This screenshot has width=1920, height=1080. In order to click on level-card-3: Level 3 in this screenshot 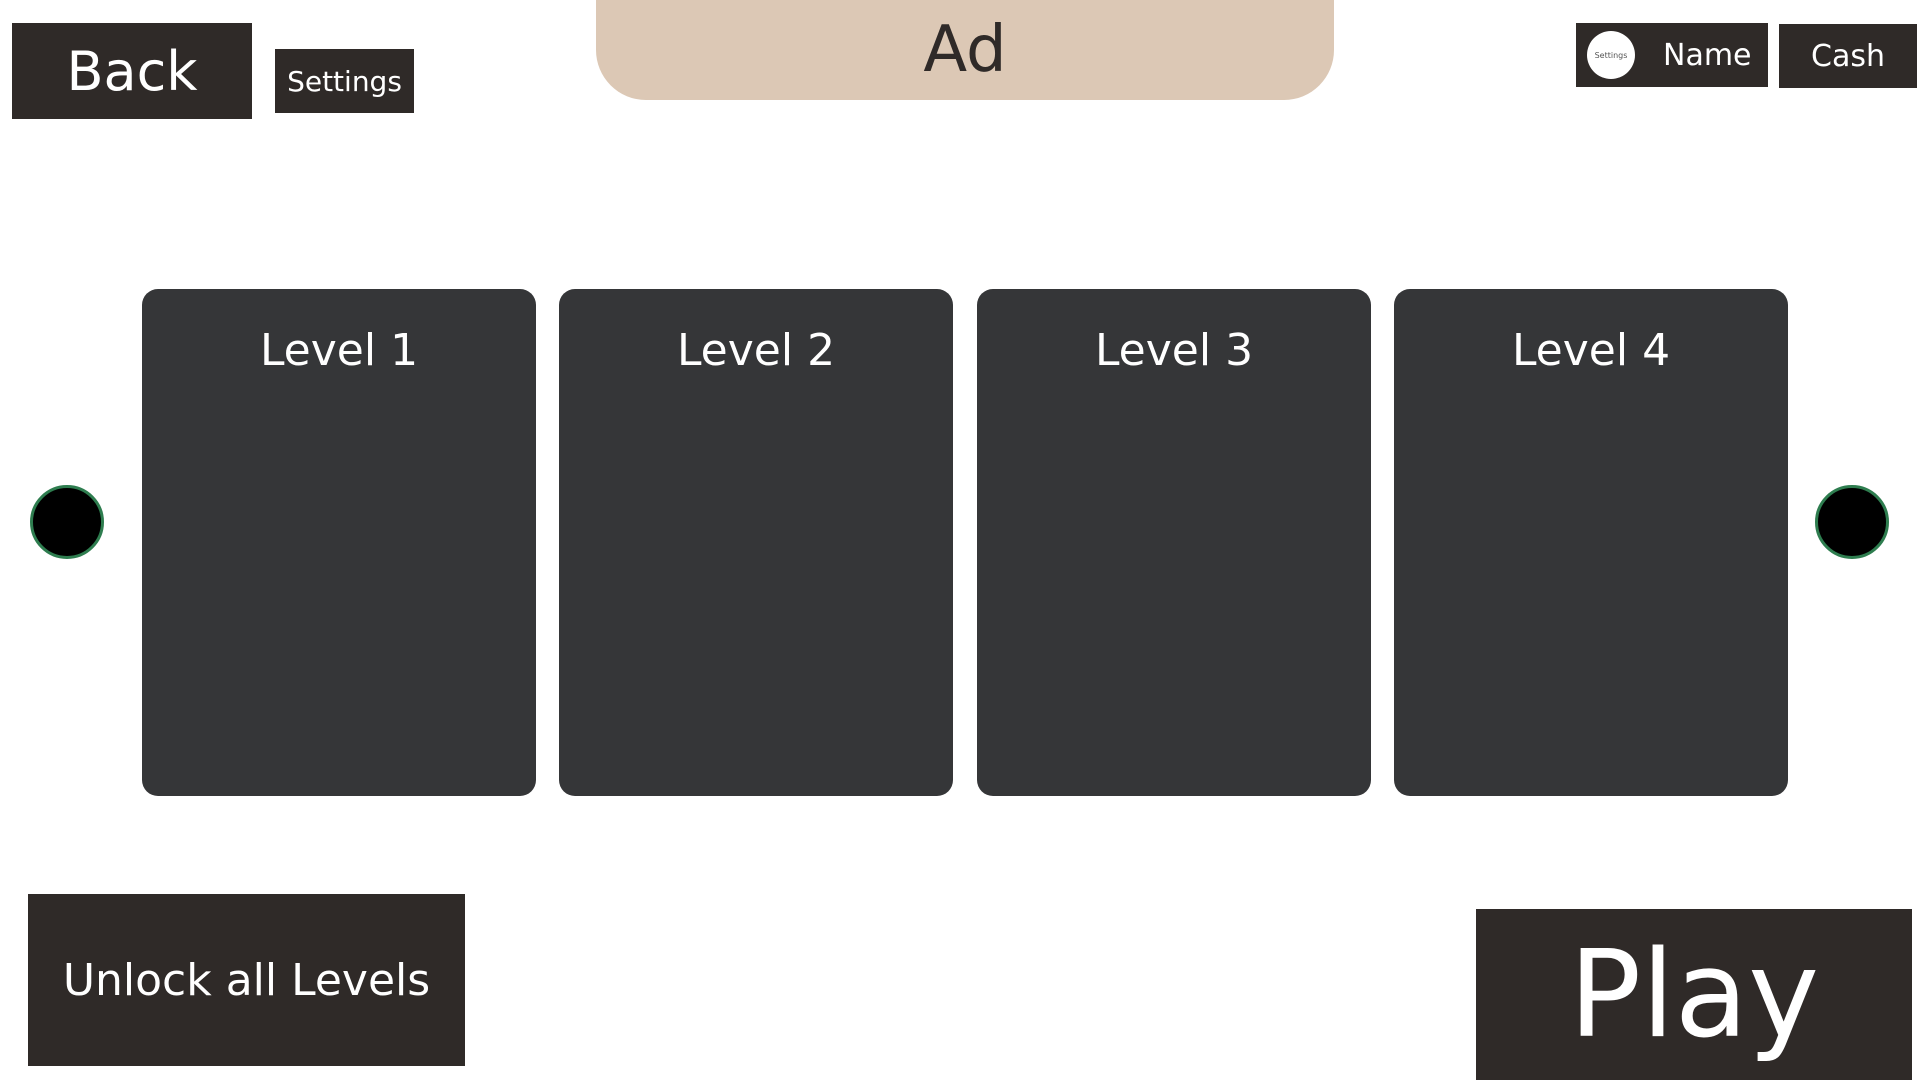, I will do `click(1174, 542)`.